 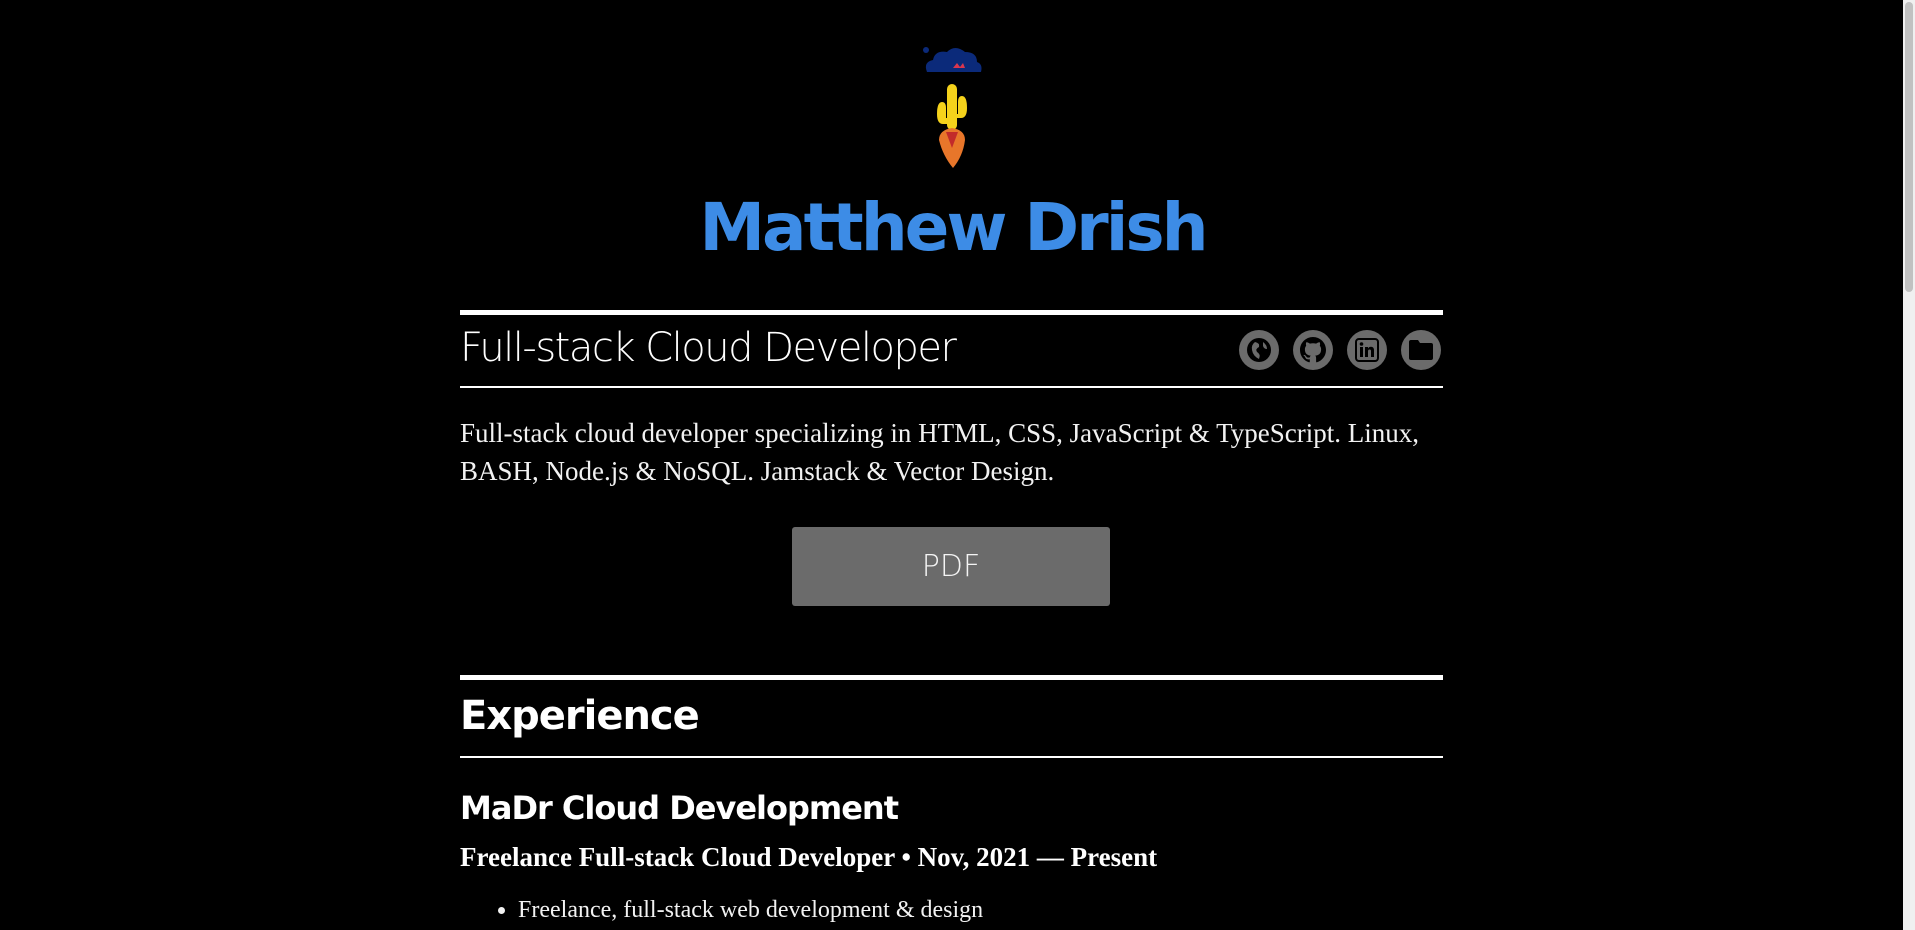 I want to click on portfolio-link-button, so click(x=1421, y=350).